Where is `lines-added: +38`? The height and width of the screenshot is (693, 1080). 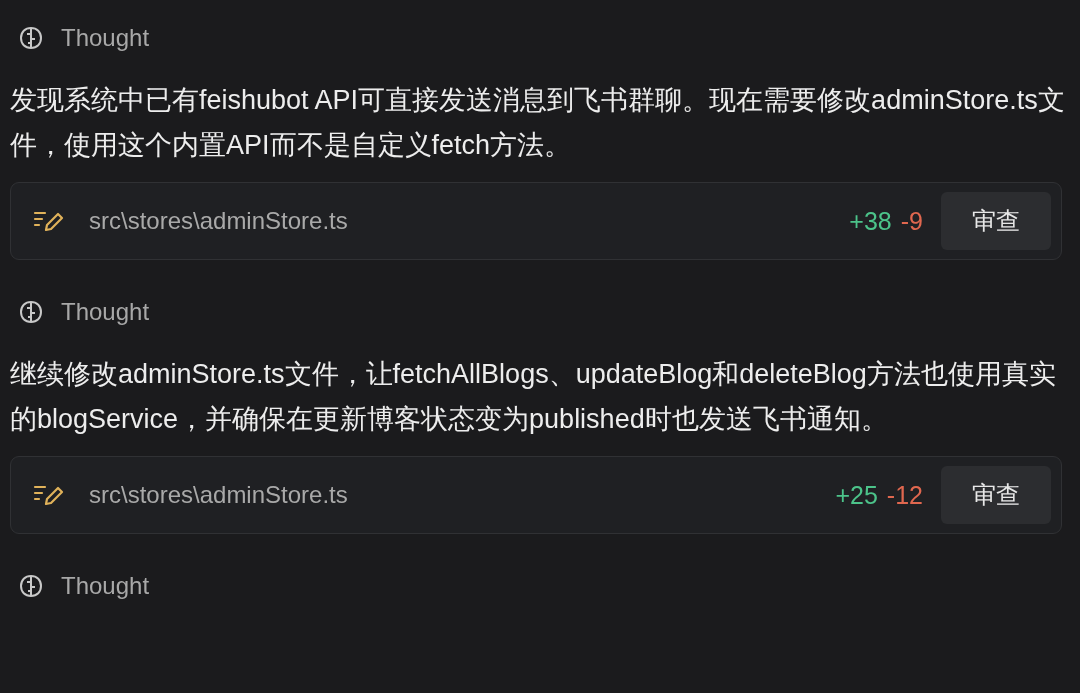 lines-added: +38 is located at coordinates (870, 221).